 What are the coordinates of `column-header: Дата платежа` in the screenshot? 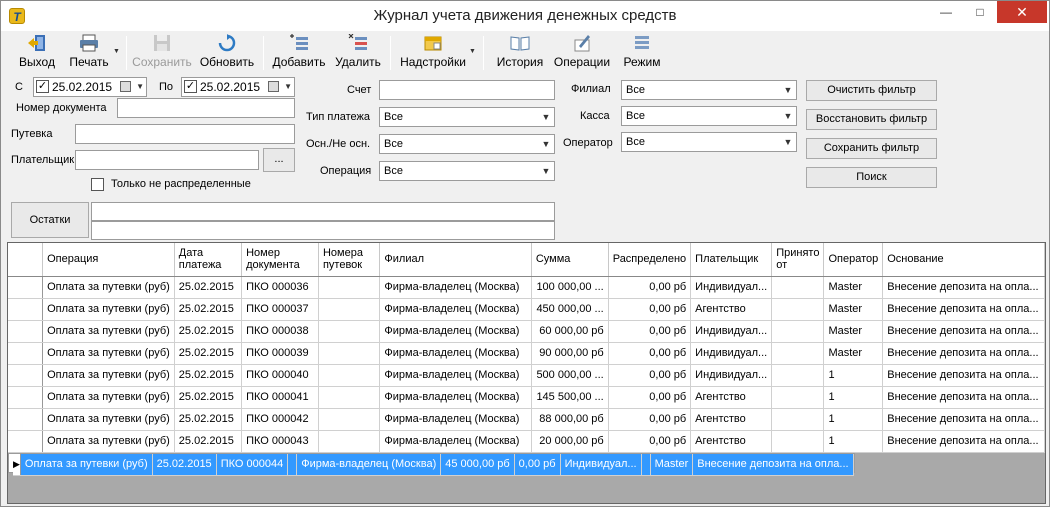 It's located at (208, 260).